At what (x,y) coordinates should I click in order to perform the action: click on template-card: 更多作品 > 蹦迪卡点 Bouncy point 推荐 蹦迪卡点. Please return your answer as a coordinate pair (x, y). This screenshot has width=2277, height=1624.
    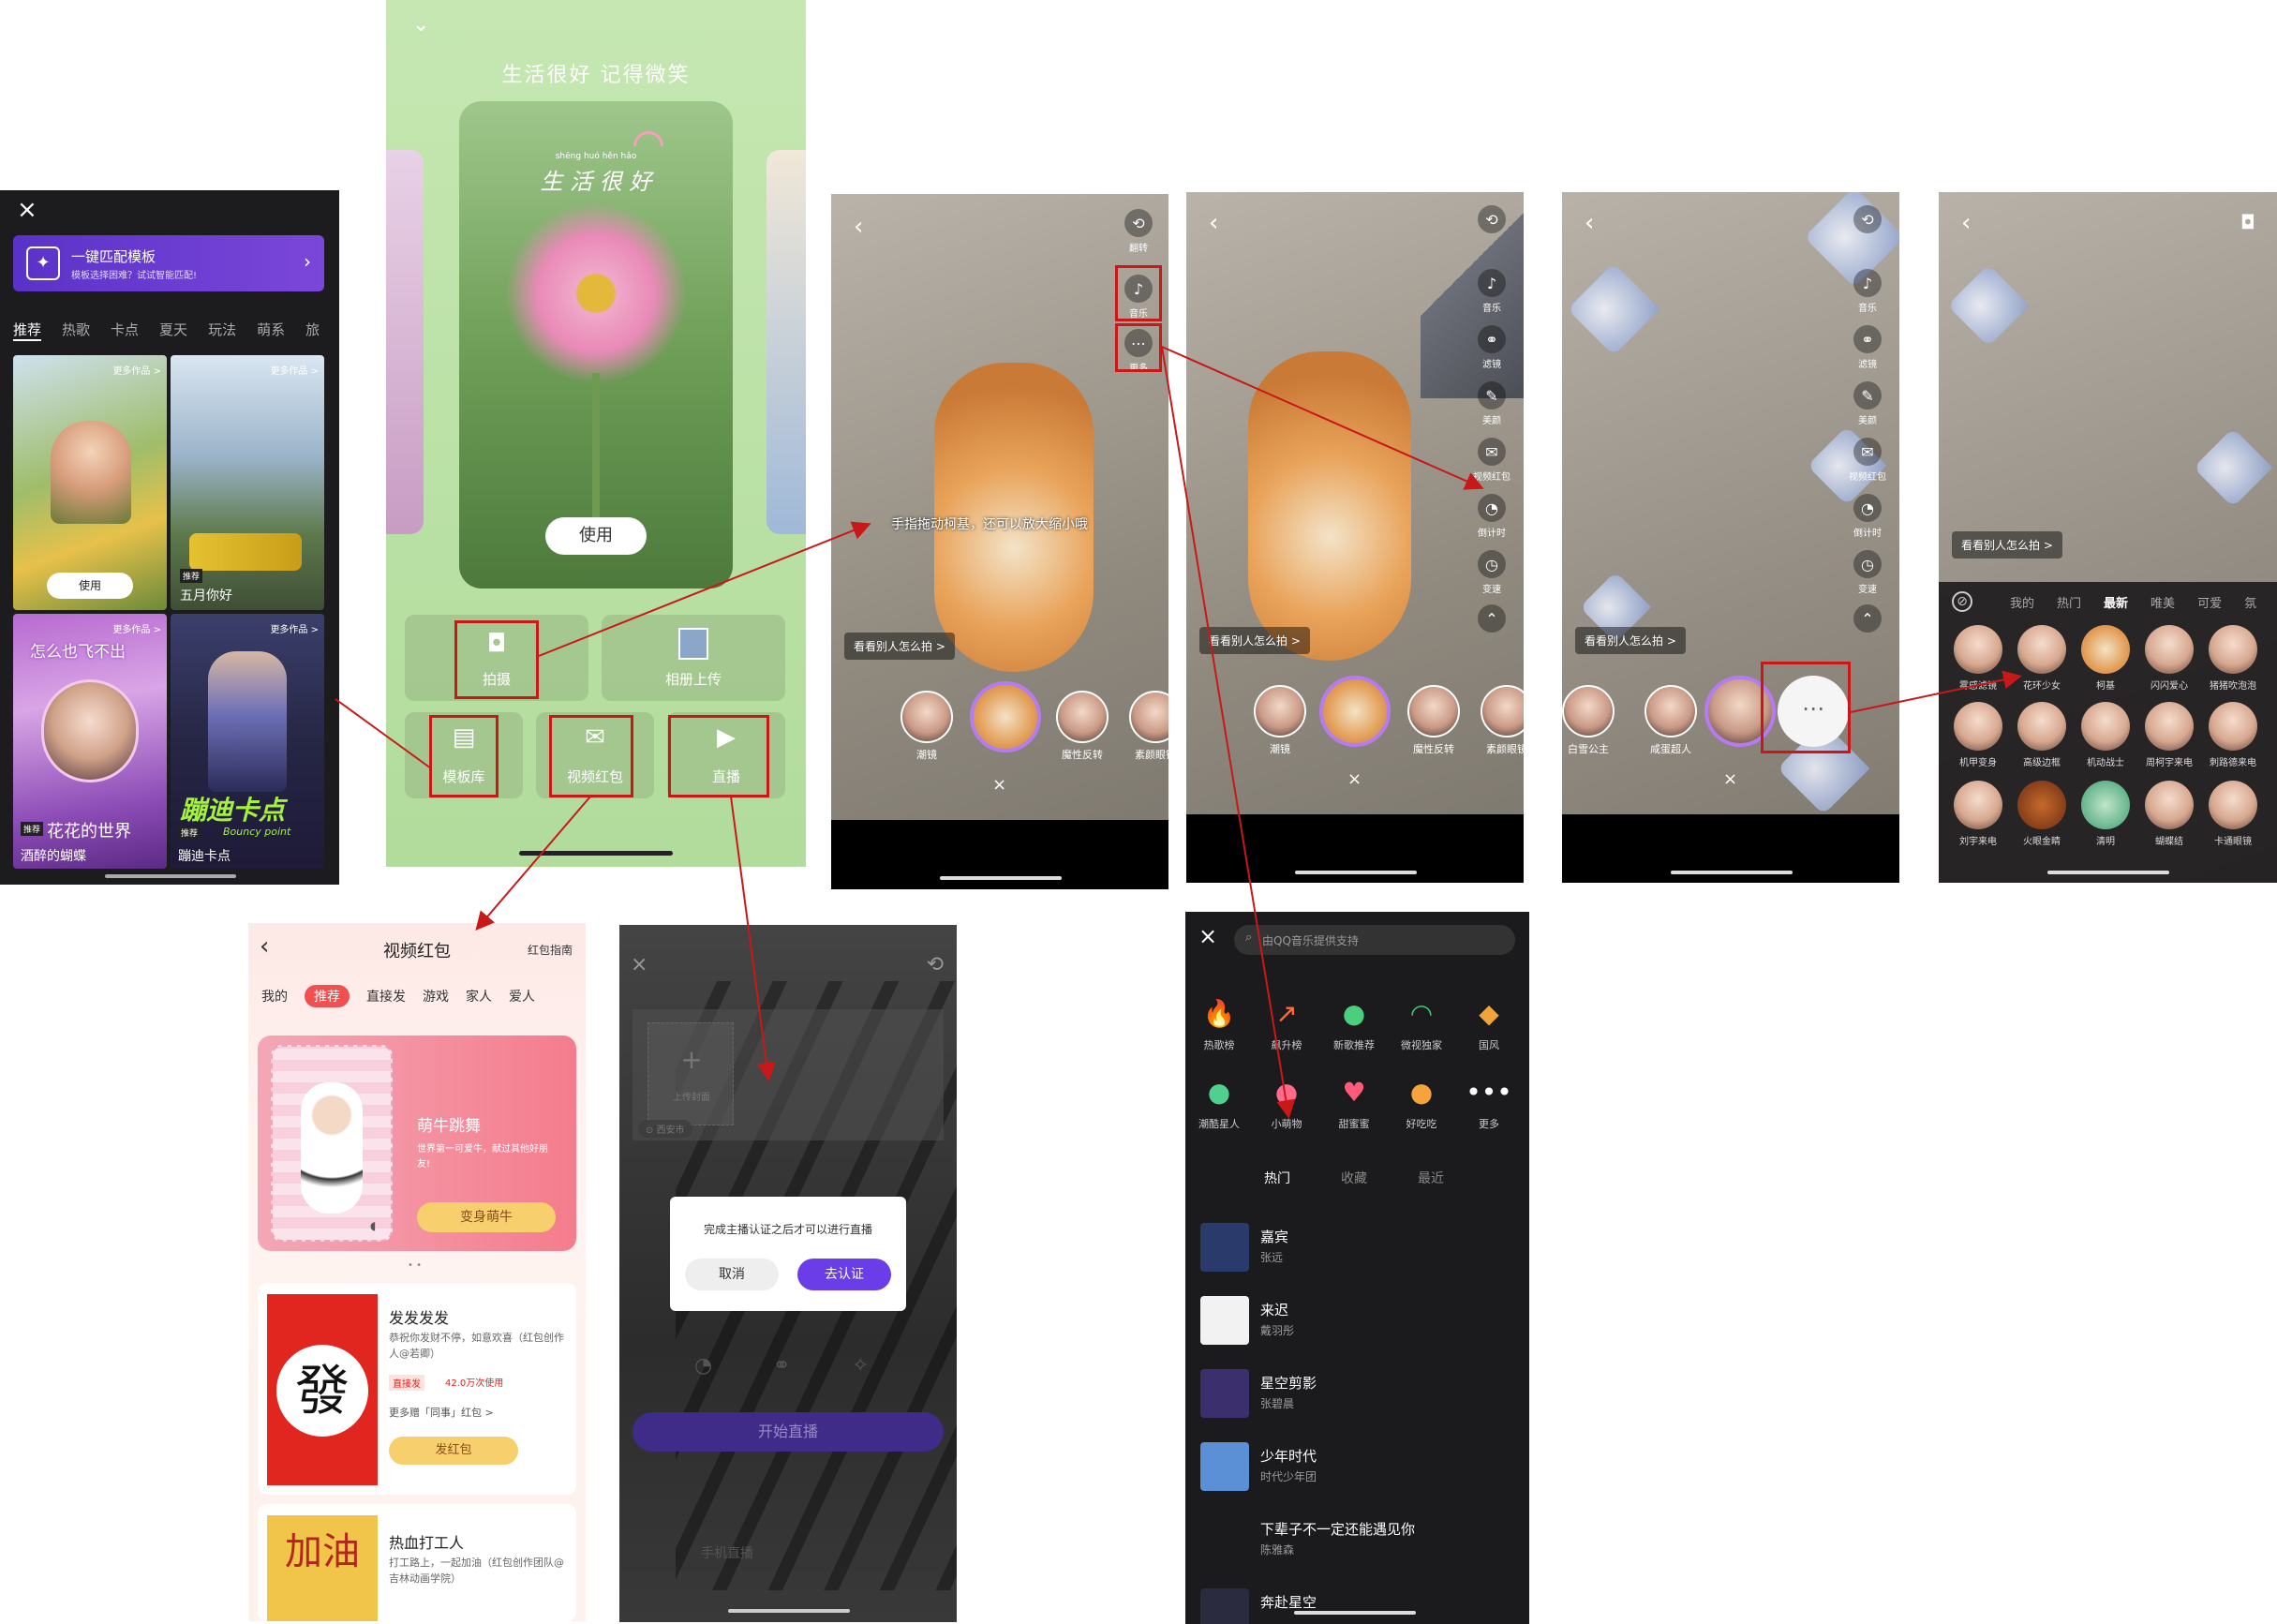
    Looking at the image, I should click on (247, 742).